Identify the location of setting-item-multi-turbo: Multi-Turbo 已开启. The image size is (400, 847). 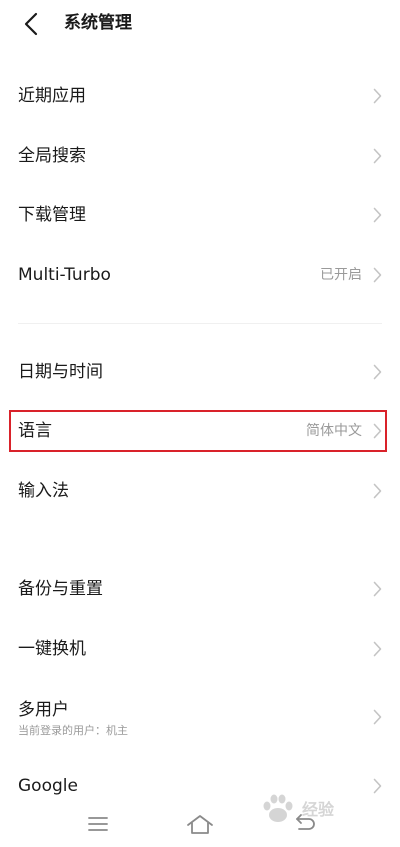
(200, 275).